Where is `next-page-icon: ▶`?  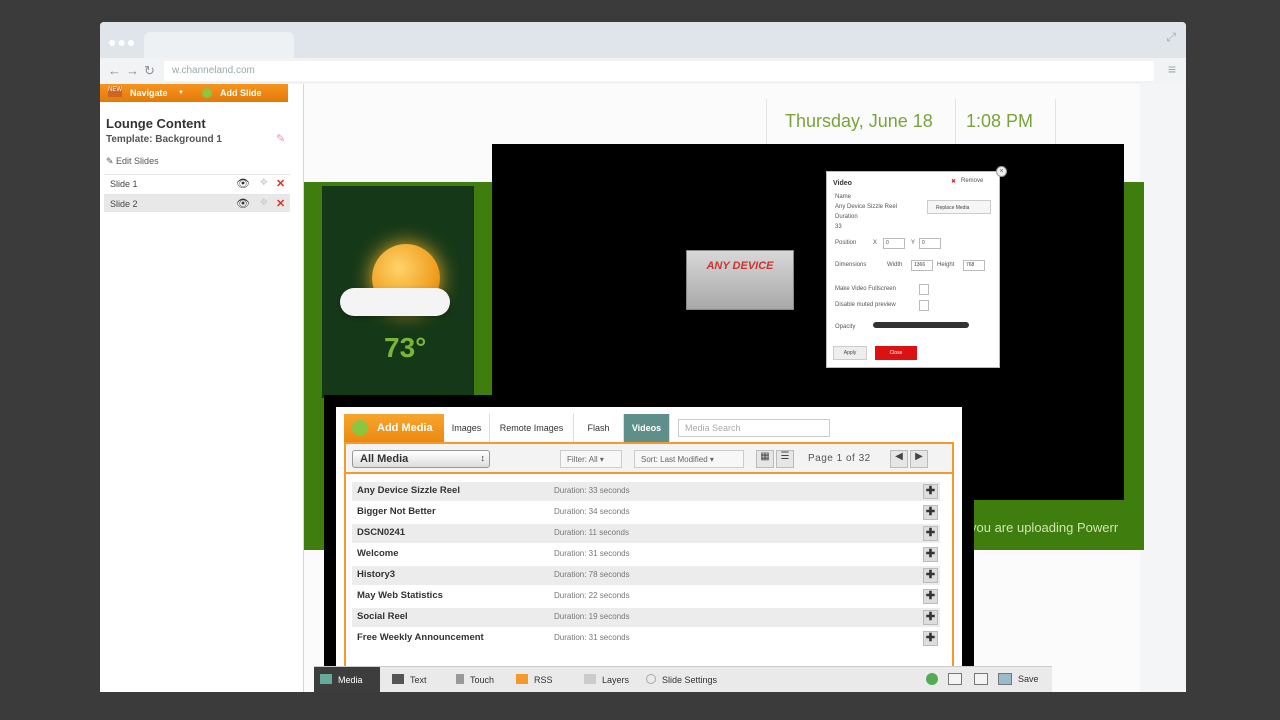 next-page-icon: ▶ is located at coordinates (919, 459).